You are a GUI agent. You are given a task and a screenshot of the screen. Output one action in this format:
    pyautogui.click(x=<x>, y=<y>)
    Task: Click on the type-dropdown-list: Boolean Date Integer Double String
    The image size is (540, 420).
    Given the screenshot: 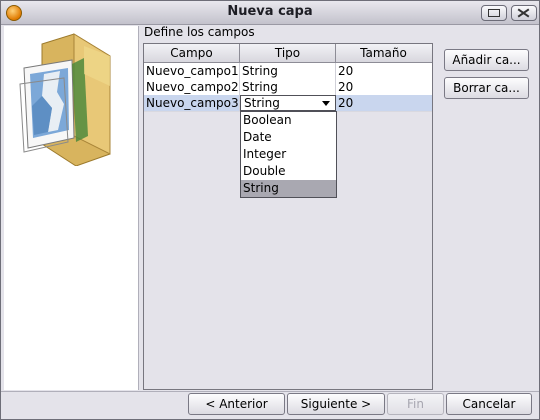 What is the action you would take?
    pyautogui.click(x=288, y=154)
    